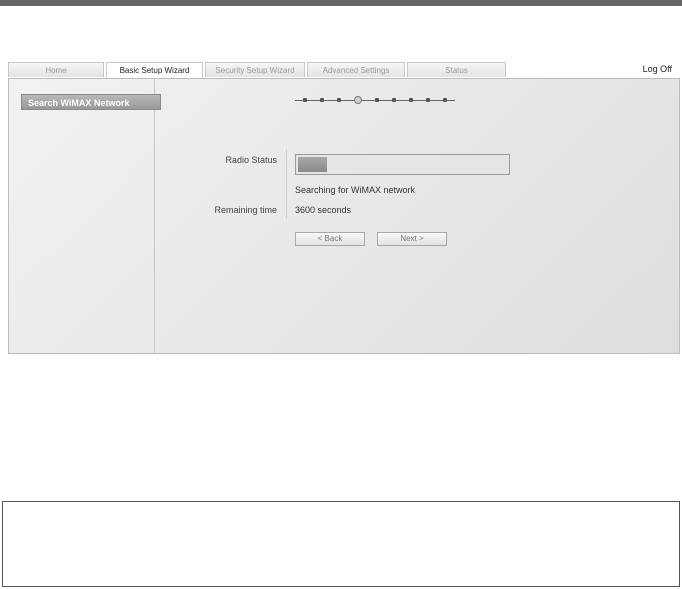  I want to click on log-off-link: Log Off, so click(657, 69).